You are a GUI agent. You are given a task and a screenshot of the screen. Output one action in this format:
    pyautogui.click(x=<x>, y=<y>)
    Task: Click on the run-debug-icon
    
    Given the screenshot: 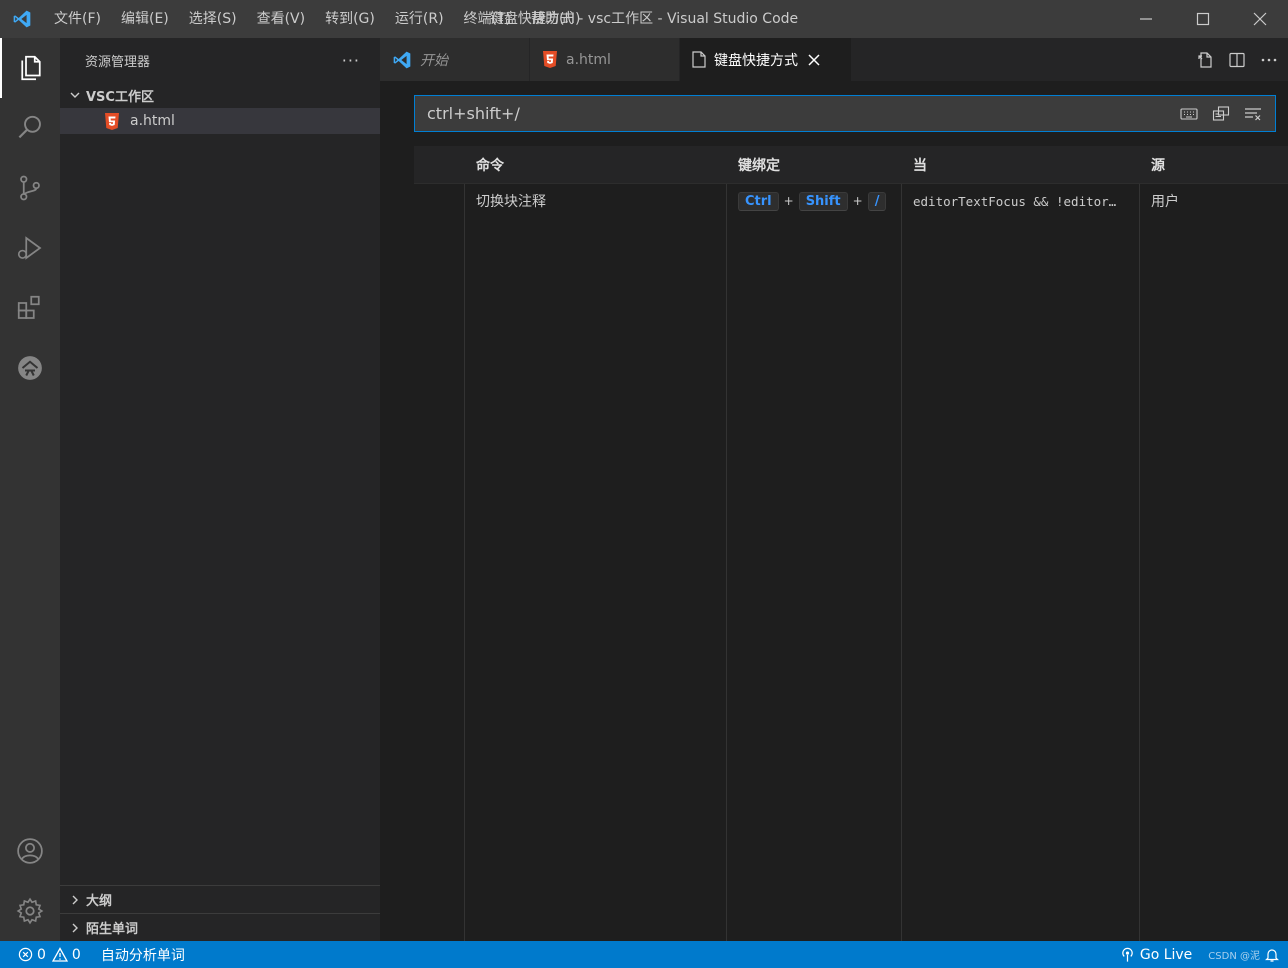 What is the action you would take?
    pyautogui.click(x=29, y=248)
    